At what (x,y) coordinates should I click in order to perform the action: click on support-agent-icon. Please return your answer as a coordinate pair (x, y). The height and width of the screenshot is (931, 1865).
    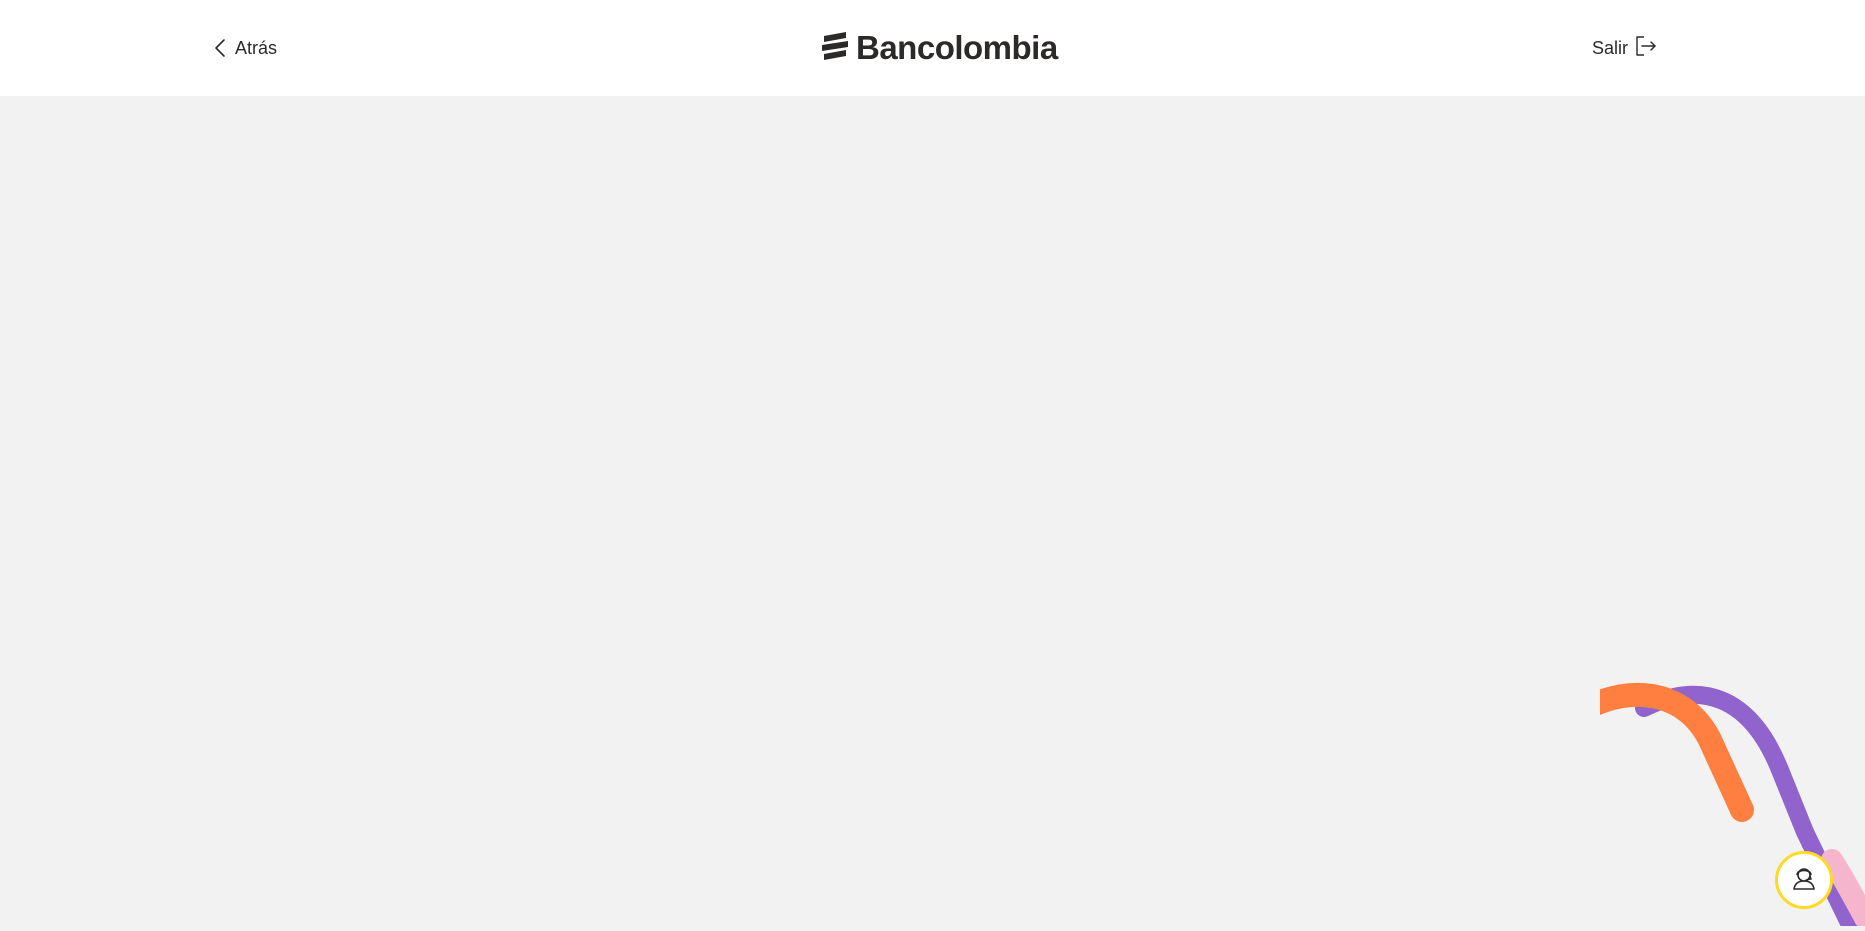
    Looking at the image, I should click on (1804, 880).